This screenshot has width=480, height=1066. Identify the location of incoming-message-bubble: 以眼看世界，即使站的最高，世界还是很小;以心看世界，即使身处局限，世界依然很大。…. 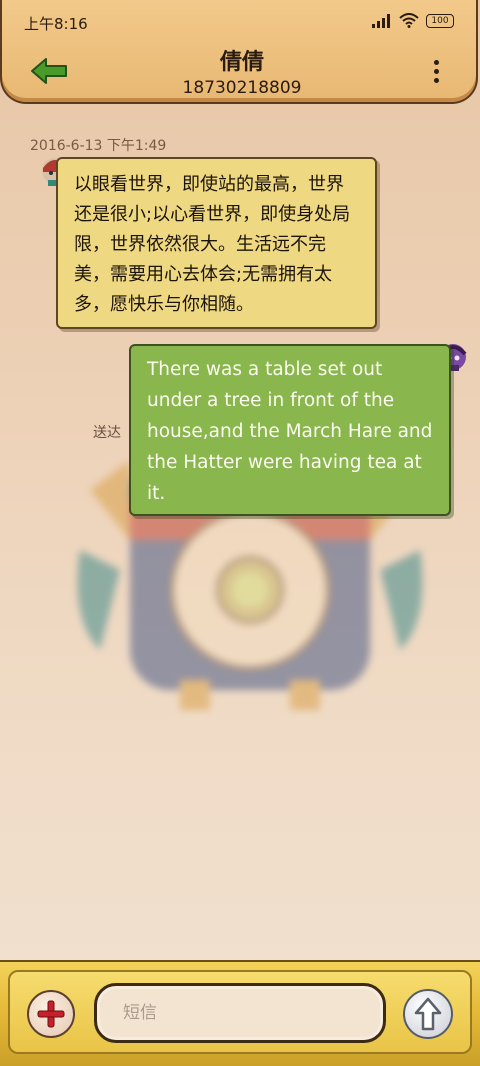
(216, 243).